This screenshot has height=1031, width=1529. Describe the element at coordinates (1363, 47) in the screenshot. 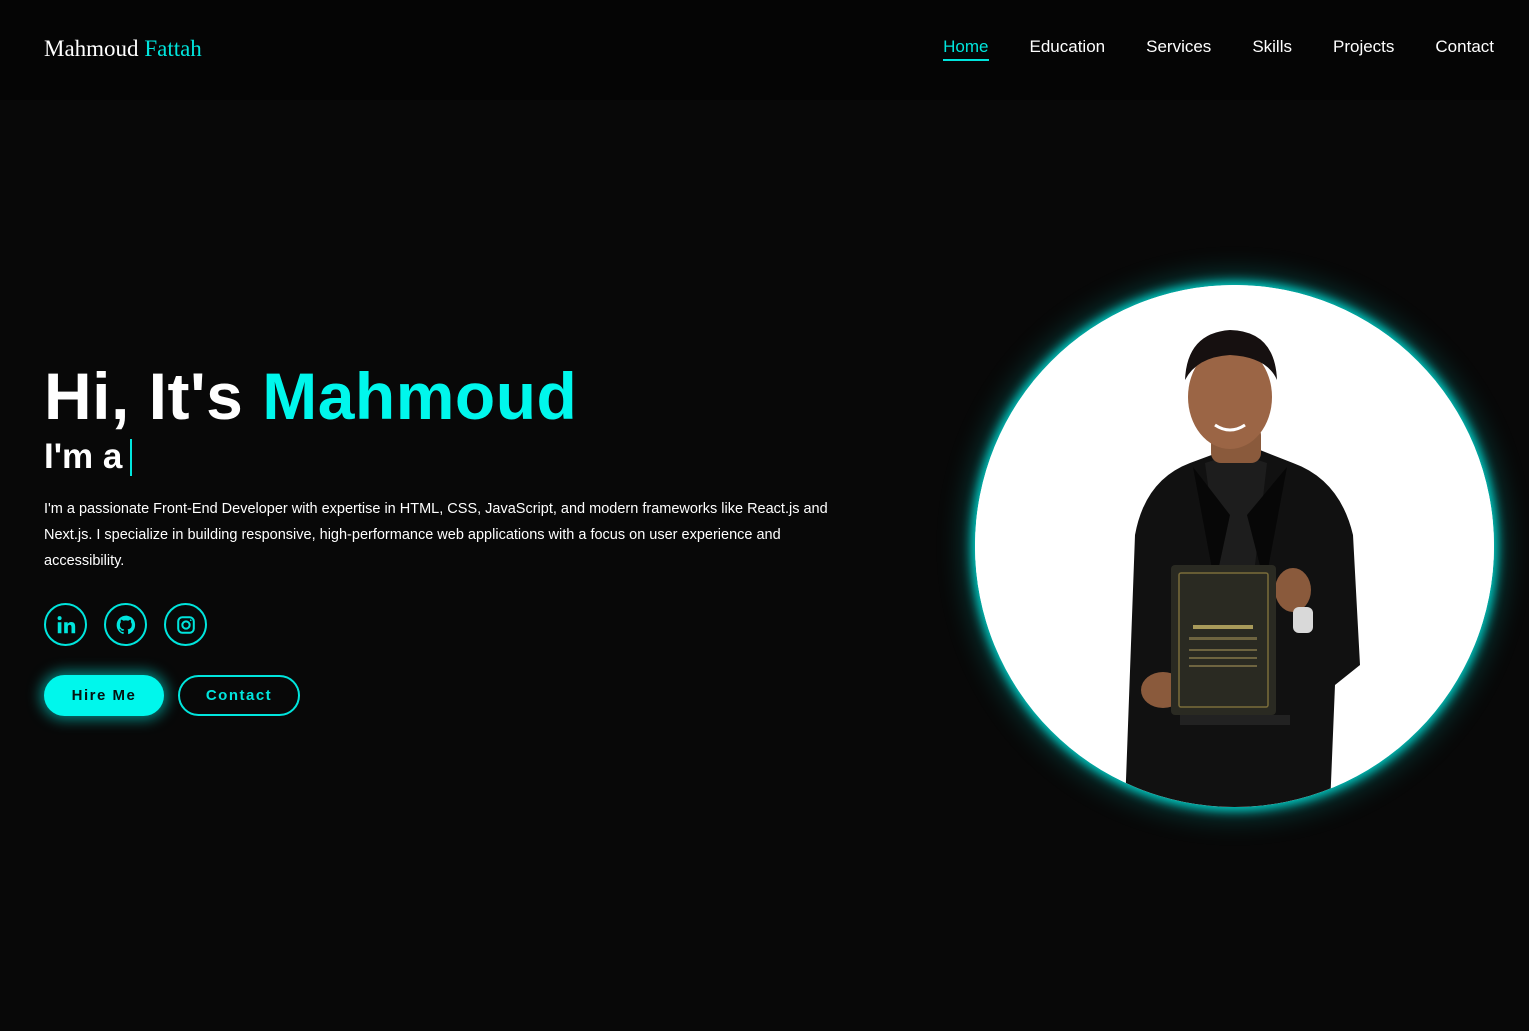

I see `nav-projects: Projects` at that location.